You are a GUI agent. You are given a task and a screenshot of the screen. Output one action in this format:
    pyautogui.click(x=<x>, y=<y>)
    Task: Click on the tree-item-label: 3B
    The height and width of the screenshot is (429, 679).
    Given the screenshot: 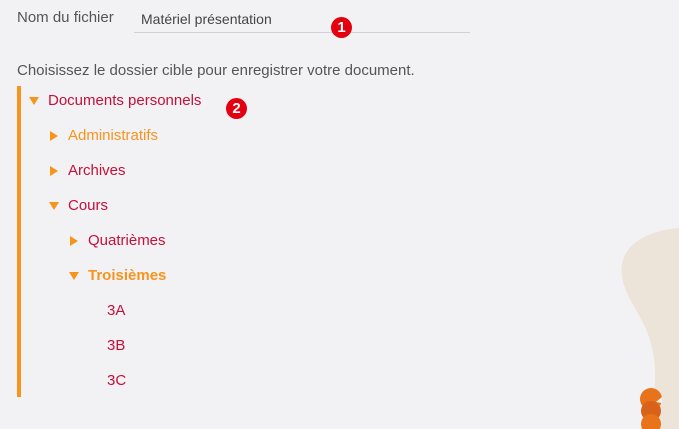 What is the action you would take?
    pyautogui.click(x=116, y=345)
    